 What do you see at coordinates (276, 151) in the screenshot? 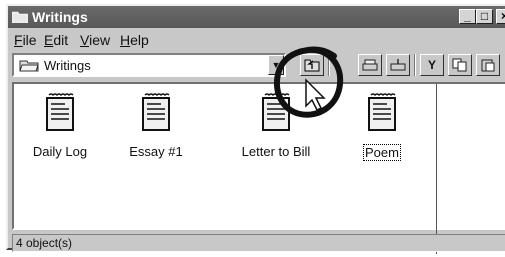
I see `file-label: Letter to Bill` at bounding box center [276, 151].